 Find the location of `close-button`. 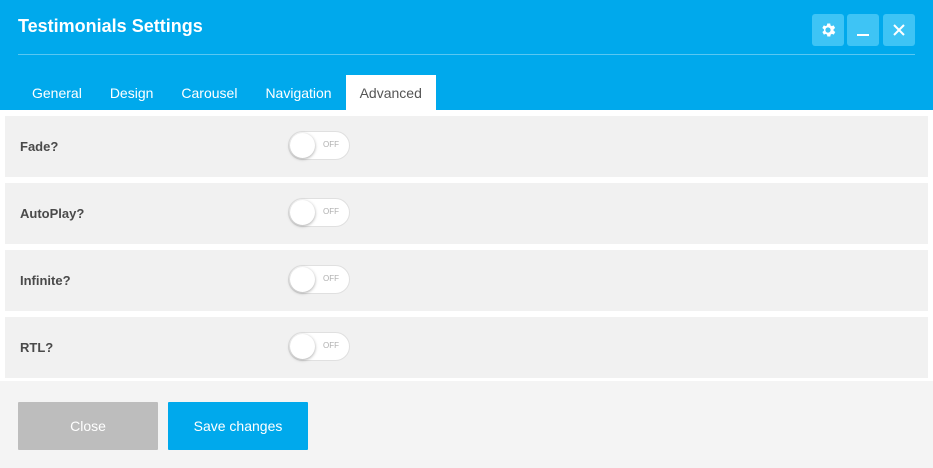

close-button is located at coordinates (899, 30).